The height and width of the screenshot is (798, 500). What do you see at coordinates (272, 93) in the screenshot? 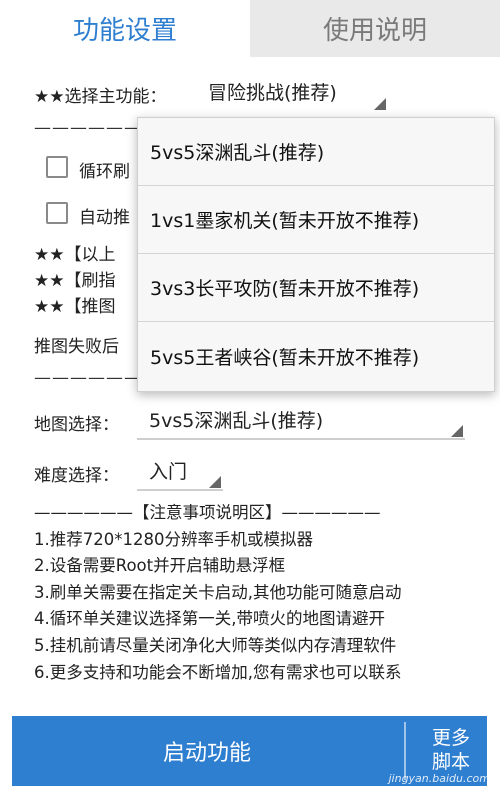
I see `main-function-value: 冒险挑战(推荐)` at bounding box center [272, 93].